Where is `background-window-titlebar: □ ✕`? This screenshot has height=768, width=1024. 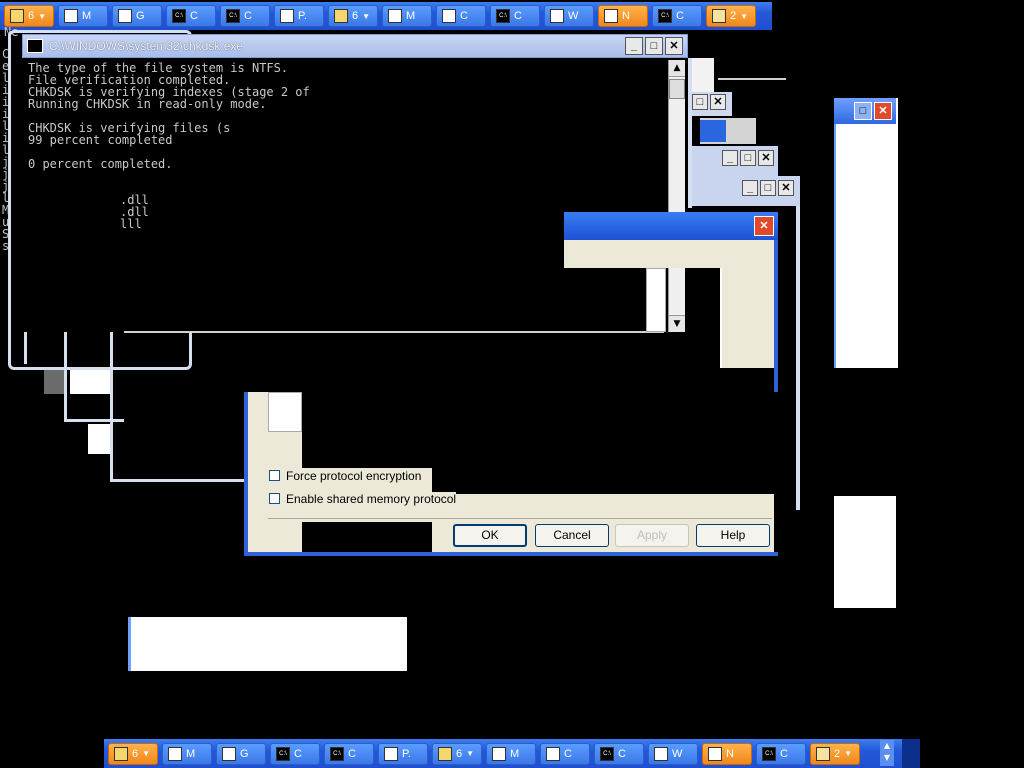
background-window-titlebar: □ ✕ is located at coordinates (865, 111).